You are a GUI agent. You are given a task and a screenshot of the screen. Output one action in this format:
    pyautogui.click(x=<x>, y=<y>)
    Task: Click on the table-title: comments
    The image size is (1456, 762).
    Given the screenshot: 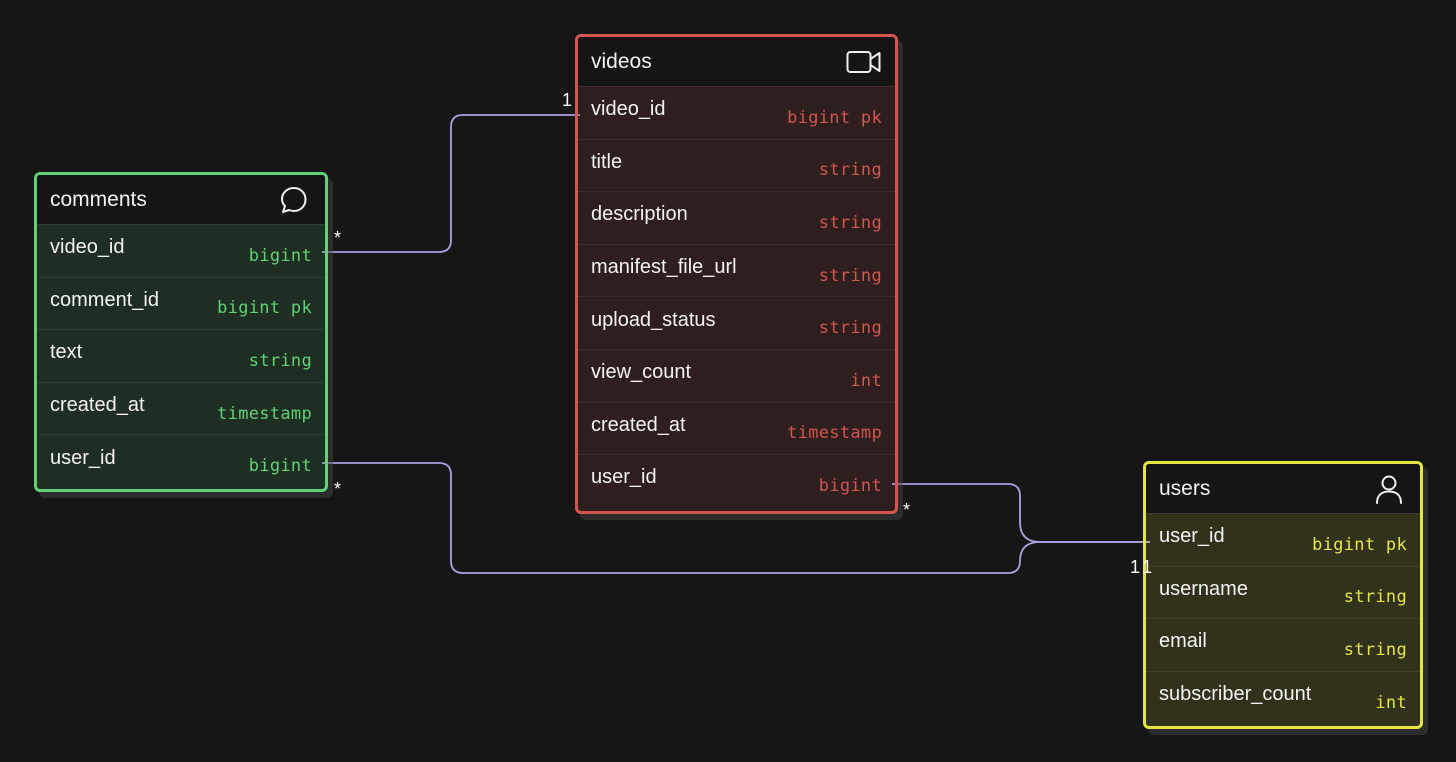 What is the action you would take?
    pyautogui.click(x=98, y=199)
    